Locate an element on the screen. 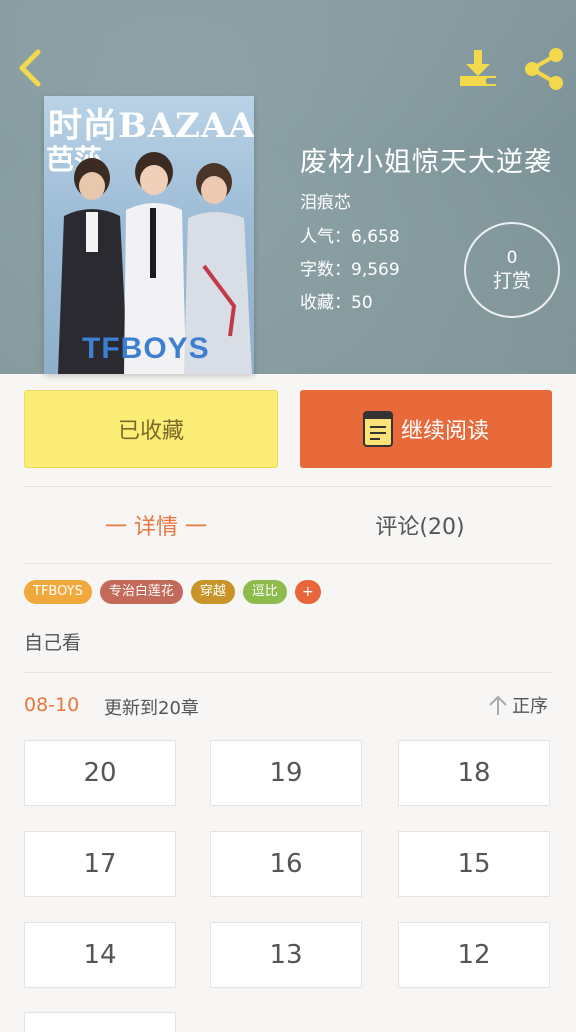 Image resolution: width=576 pixels, height=1032 pixels. chapter-button: 15 is located at coordinates (474, 864).